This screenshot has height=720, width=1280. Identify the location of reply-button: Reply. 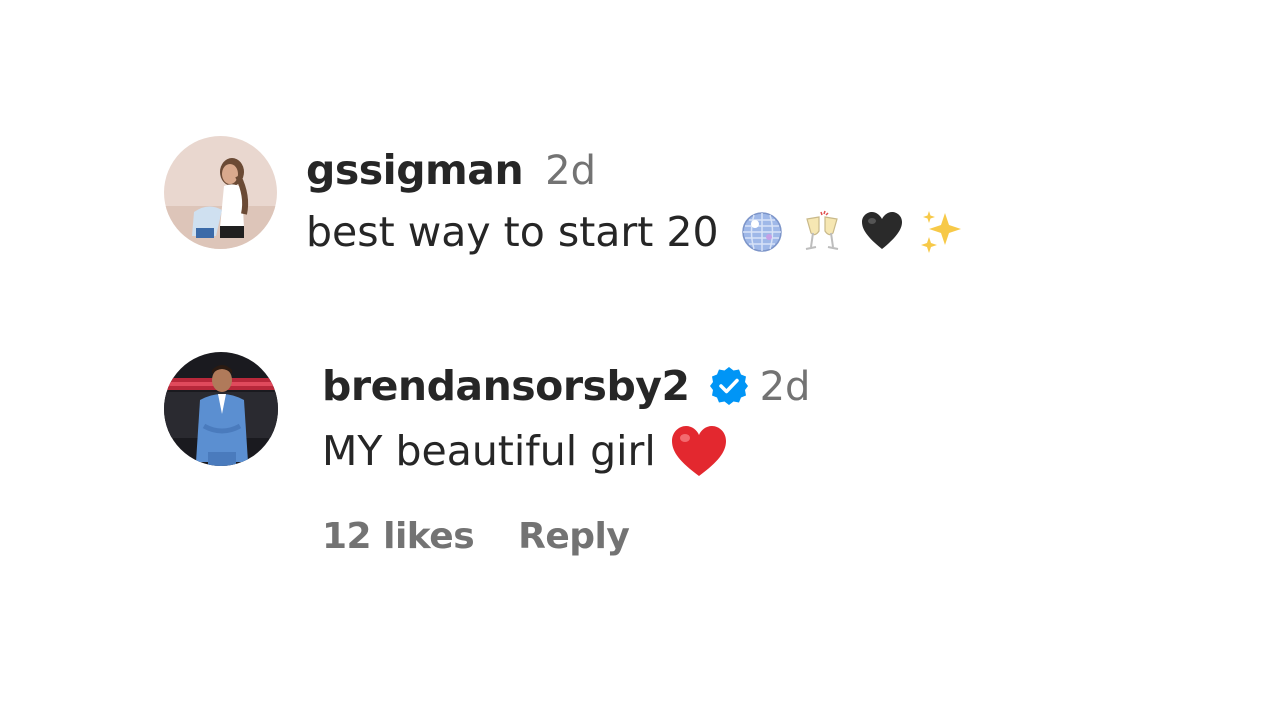
(574, 536).